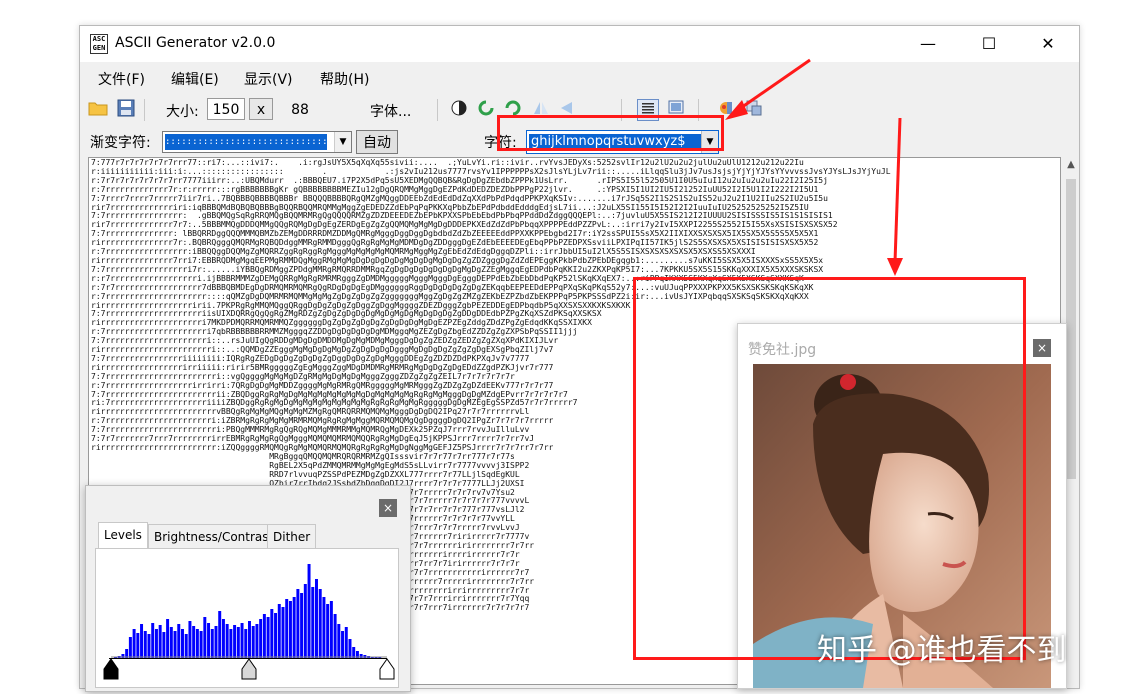 The height and width of the screenshot is (694, 1127). I want to click on watermark: 知乎 @谁也看不到, so click(942, 650).